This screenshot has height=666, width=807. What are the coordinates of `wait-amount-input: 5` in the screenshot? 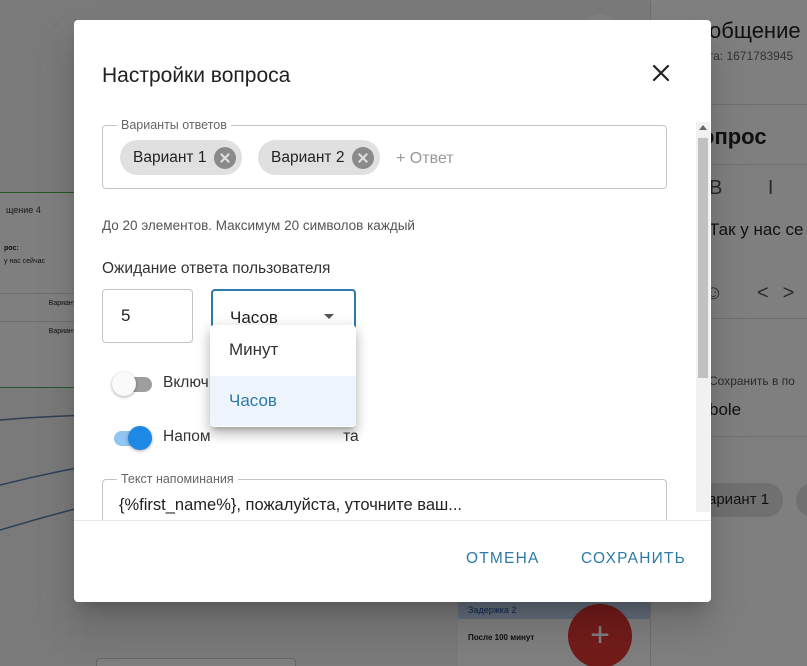 It's located at (147, 316).